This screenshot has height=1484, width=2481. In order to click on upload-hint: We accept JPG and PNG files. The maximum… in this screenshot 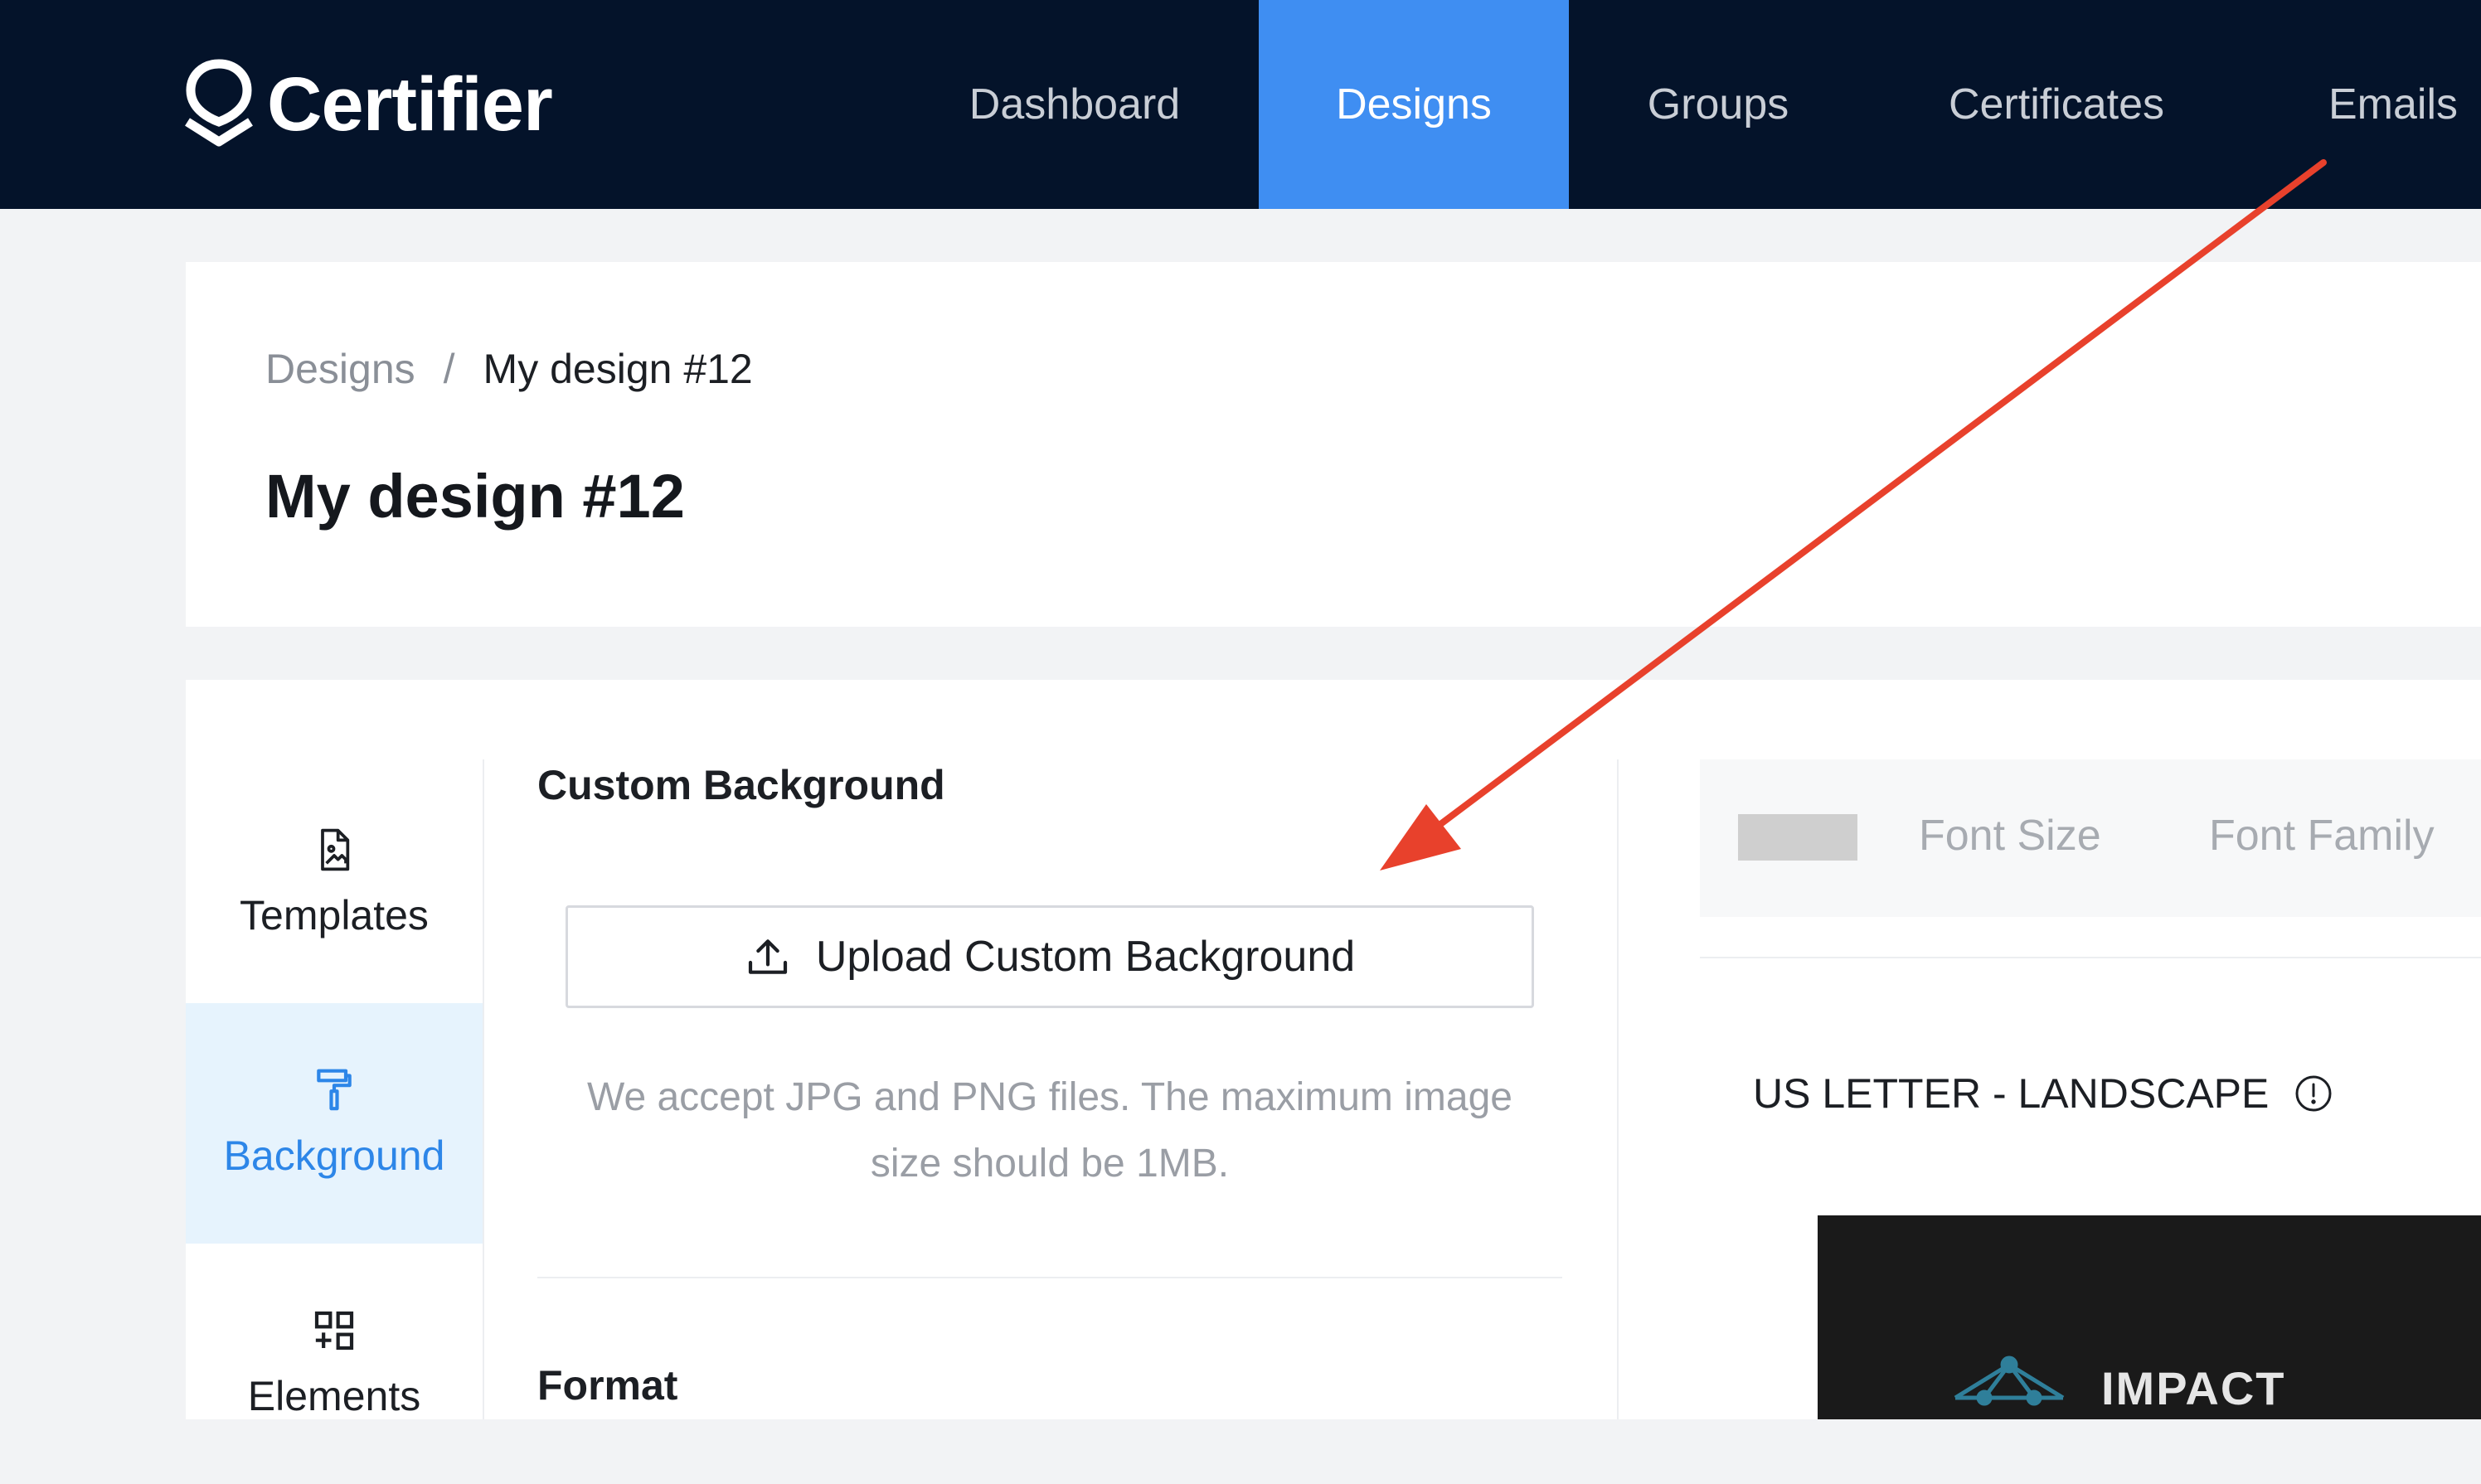, I will do `click(1049, 1130)`.